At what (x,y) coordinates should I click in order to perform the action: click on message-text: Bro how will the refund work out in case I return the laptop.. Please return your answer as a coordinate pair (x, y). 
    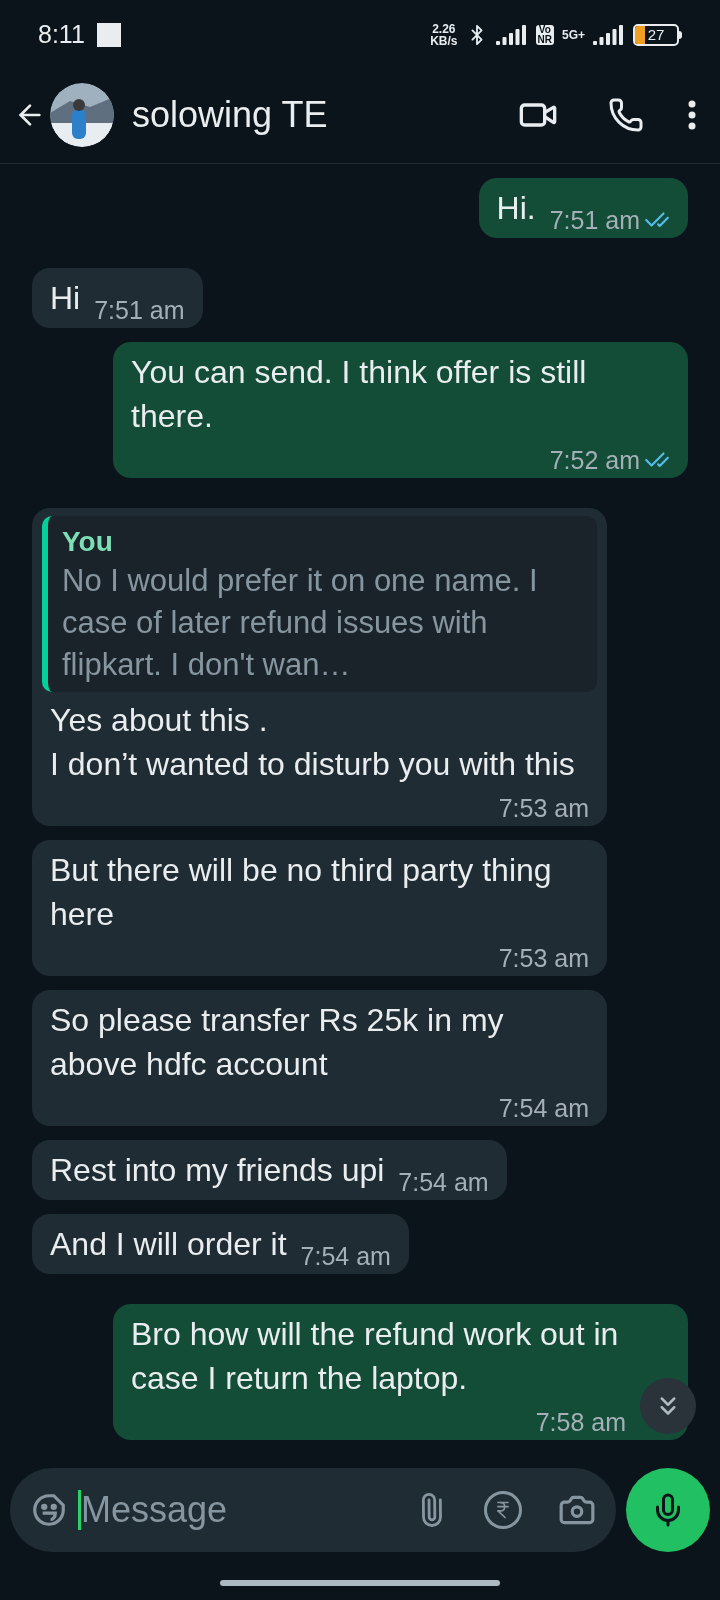
    Looking at the image, I should click on (375, 1356).